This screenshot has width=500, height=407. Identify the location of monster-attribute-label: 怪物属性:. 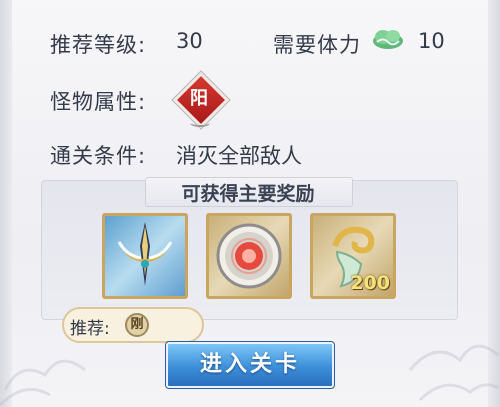
(98, 102).